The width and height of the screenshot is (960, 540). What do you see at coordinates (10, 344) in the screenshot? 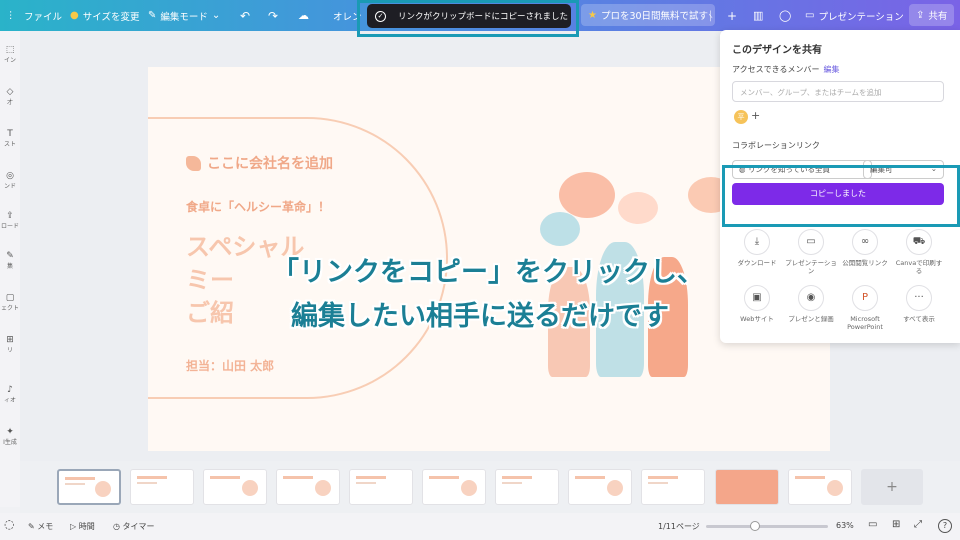
I see `sidebar-item-apps: ⊞ リ` at bounding box center [10, 344].